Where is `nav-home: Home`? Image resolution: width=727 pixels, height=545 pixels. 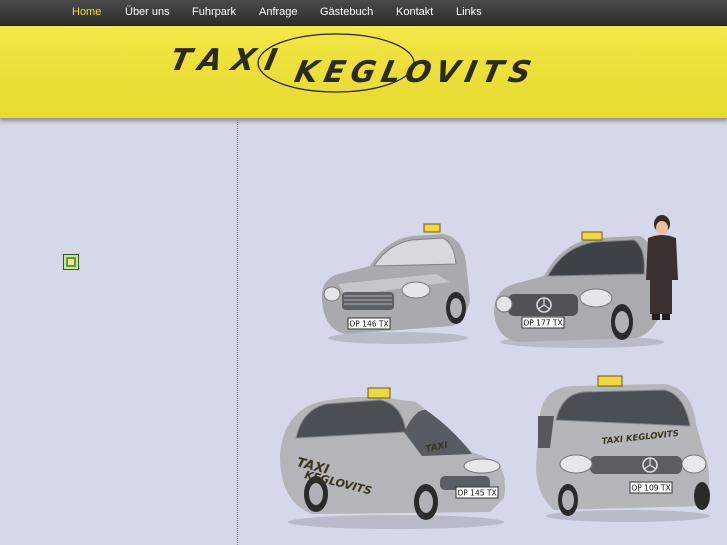 nav-home: Home is located at coordinates (86, 12).